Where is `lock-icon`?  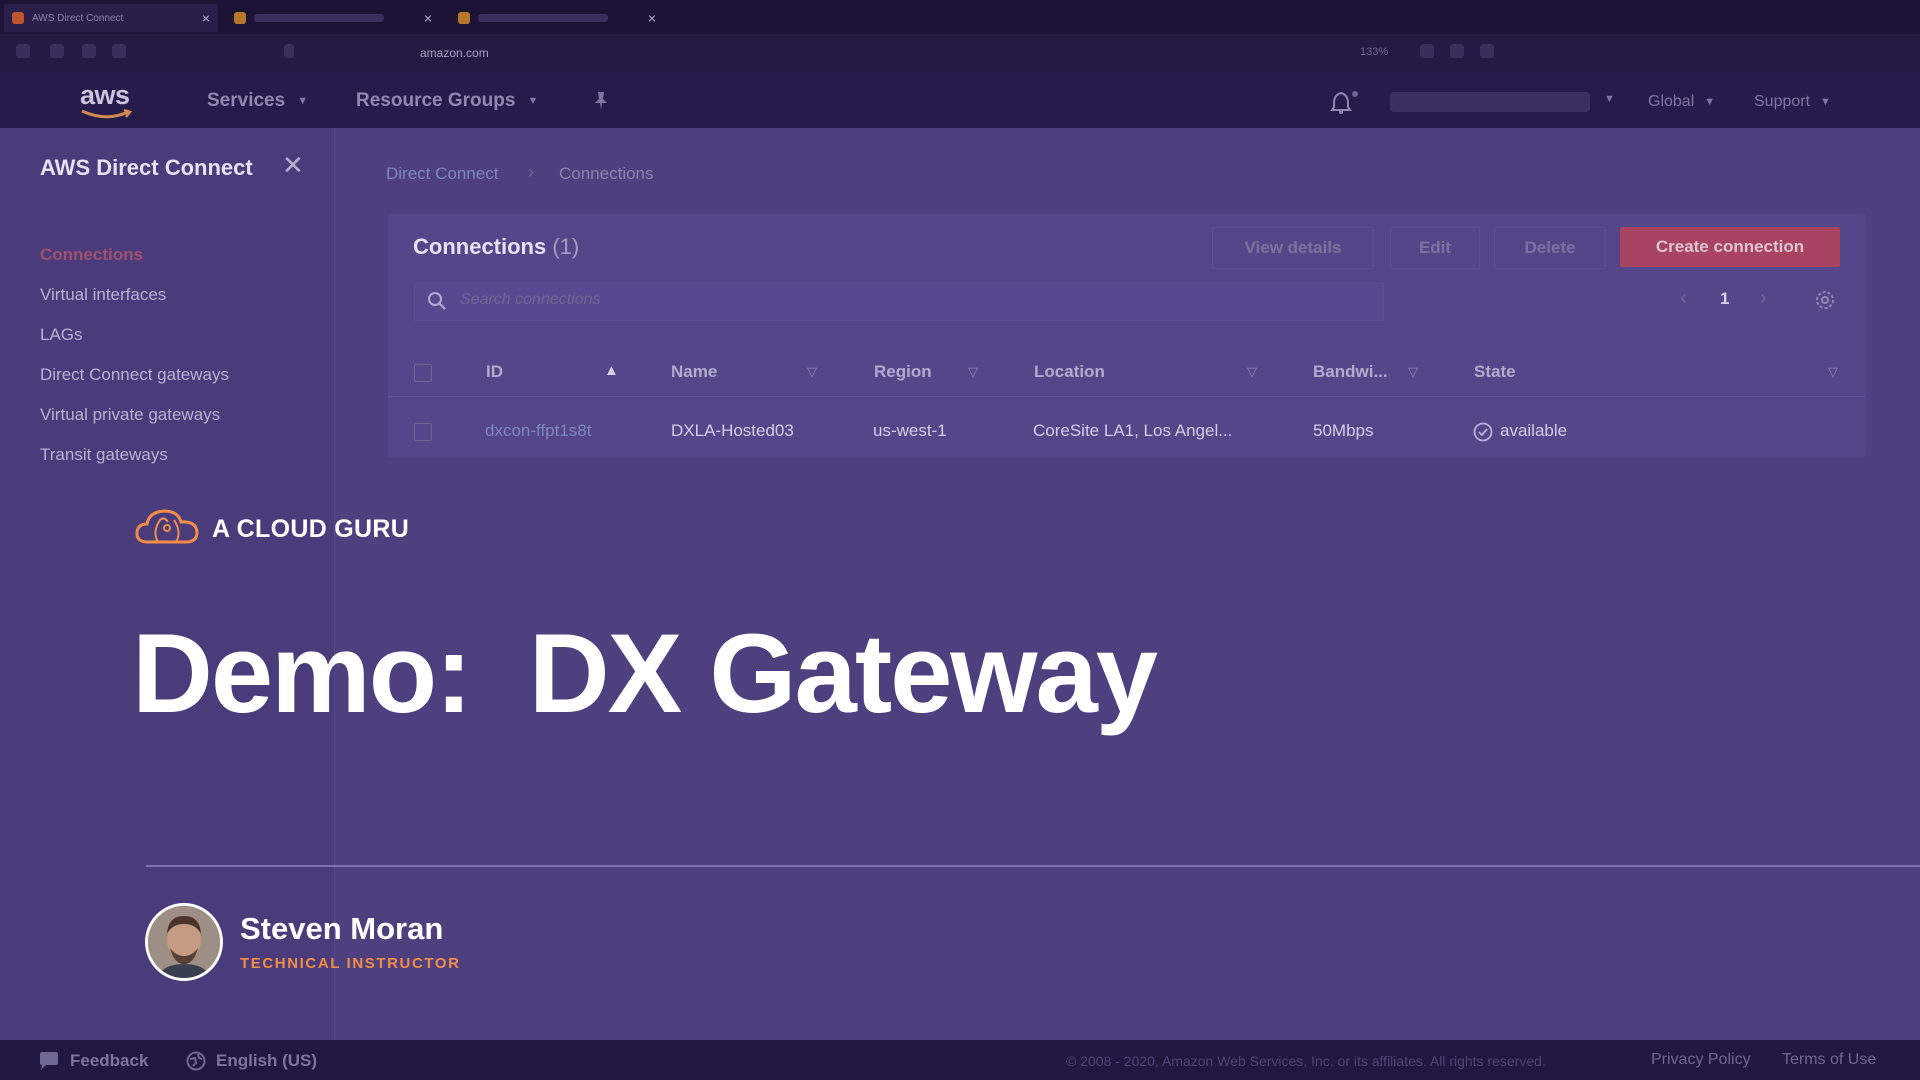
lock-icon is located at coordinates (289, 51).